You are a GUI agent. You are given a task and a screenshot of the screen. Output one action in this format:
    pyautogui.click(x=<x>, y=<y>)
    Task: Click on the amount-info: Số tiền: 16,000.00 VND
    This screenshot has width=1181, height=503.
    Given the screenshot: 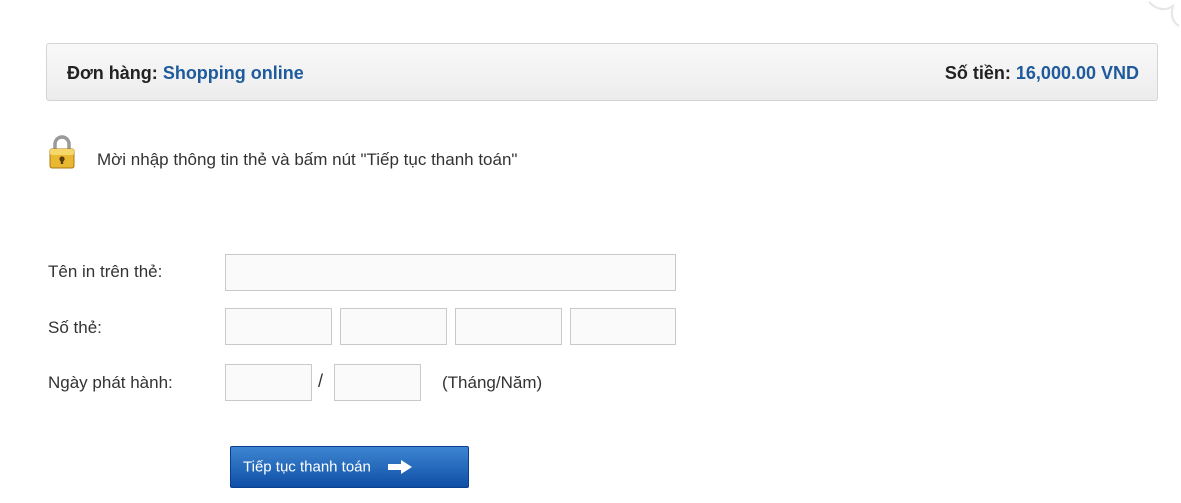 What is the action you would take?
    pyautogui.click(x=1042, y=73)
    